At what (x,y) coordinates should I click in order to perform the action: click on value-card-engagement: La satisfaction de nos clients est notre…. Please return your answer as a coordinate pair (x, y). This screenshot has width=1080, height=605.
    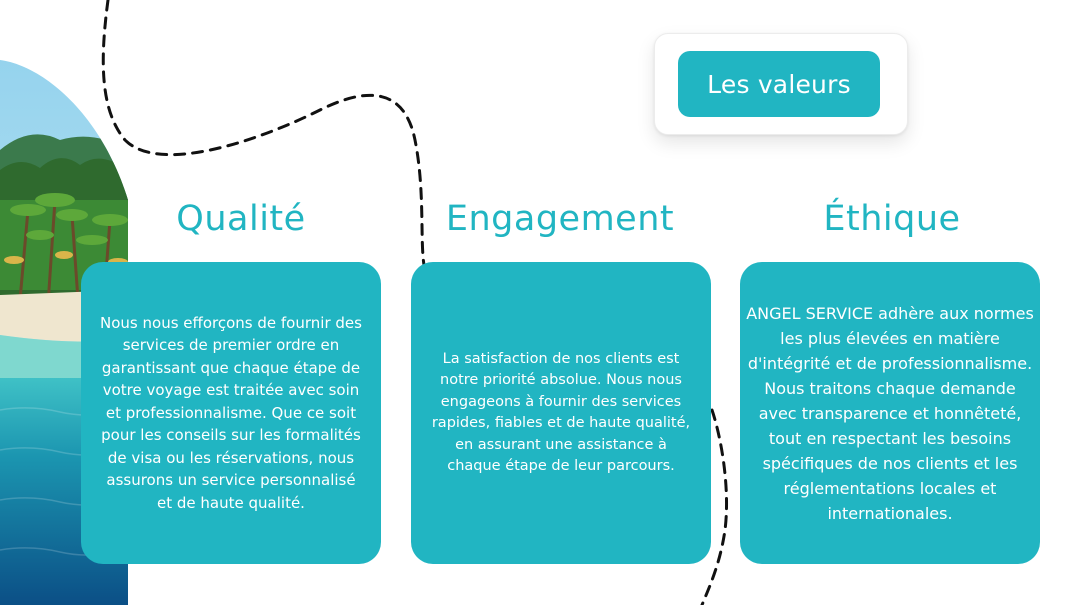
    Looking at the image, I should click on (561, 413).